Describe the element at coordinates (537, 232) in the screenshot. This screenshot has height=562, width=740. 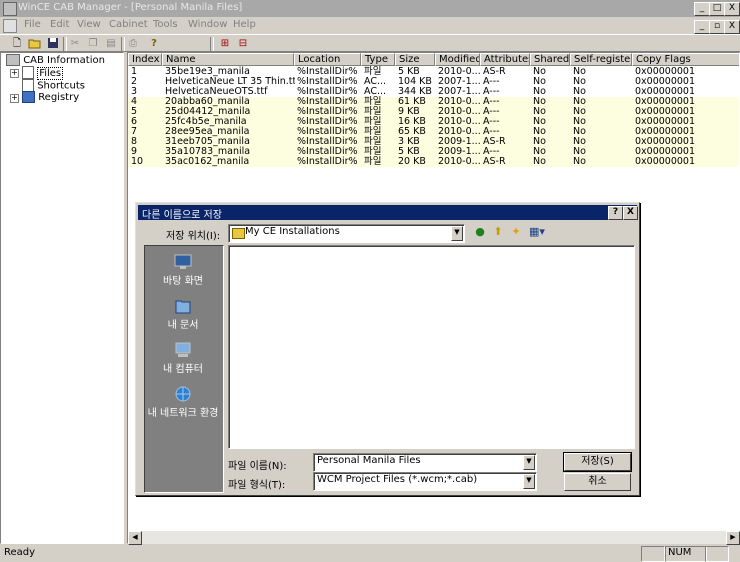
I see `view-menu-icon: ▦▾` at that location.